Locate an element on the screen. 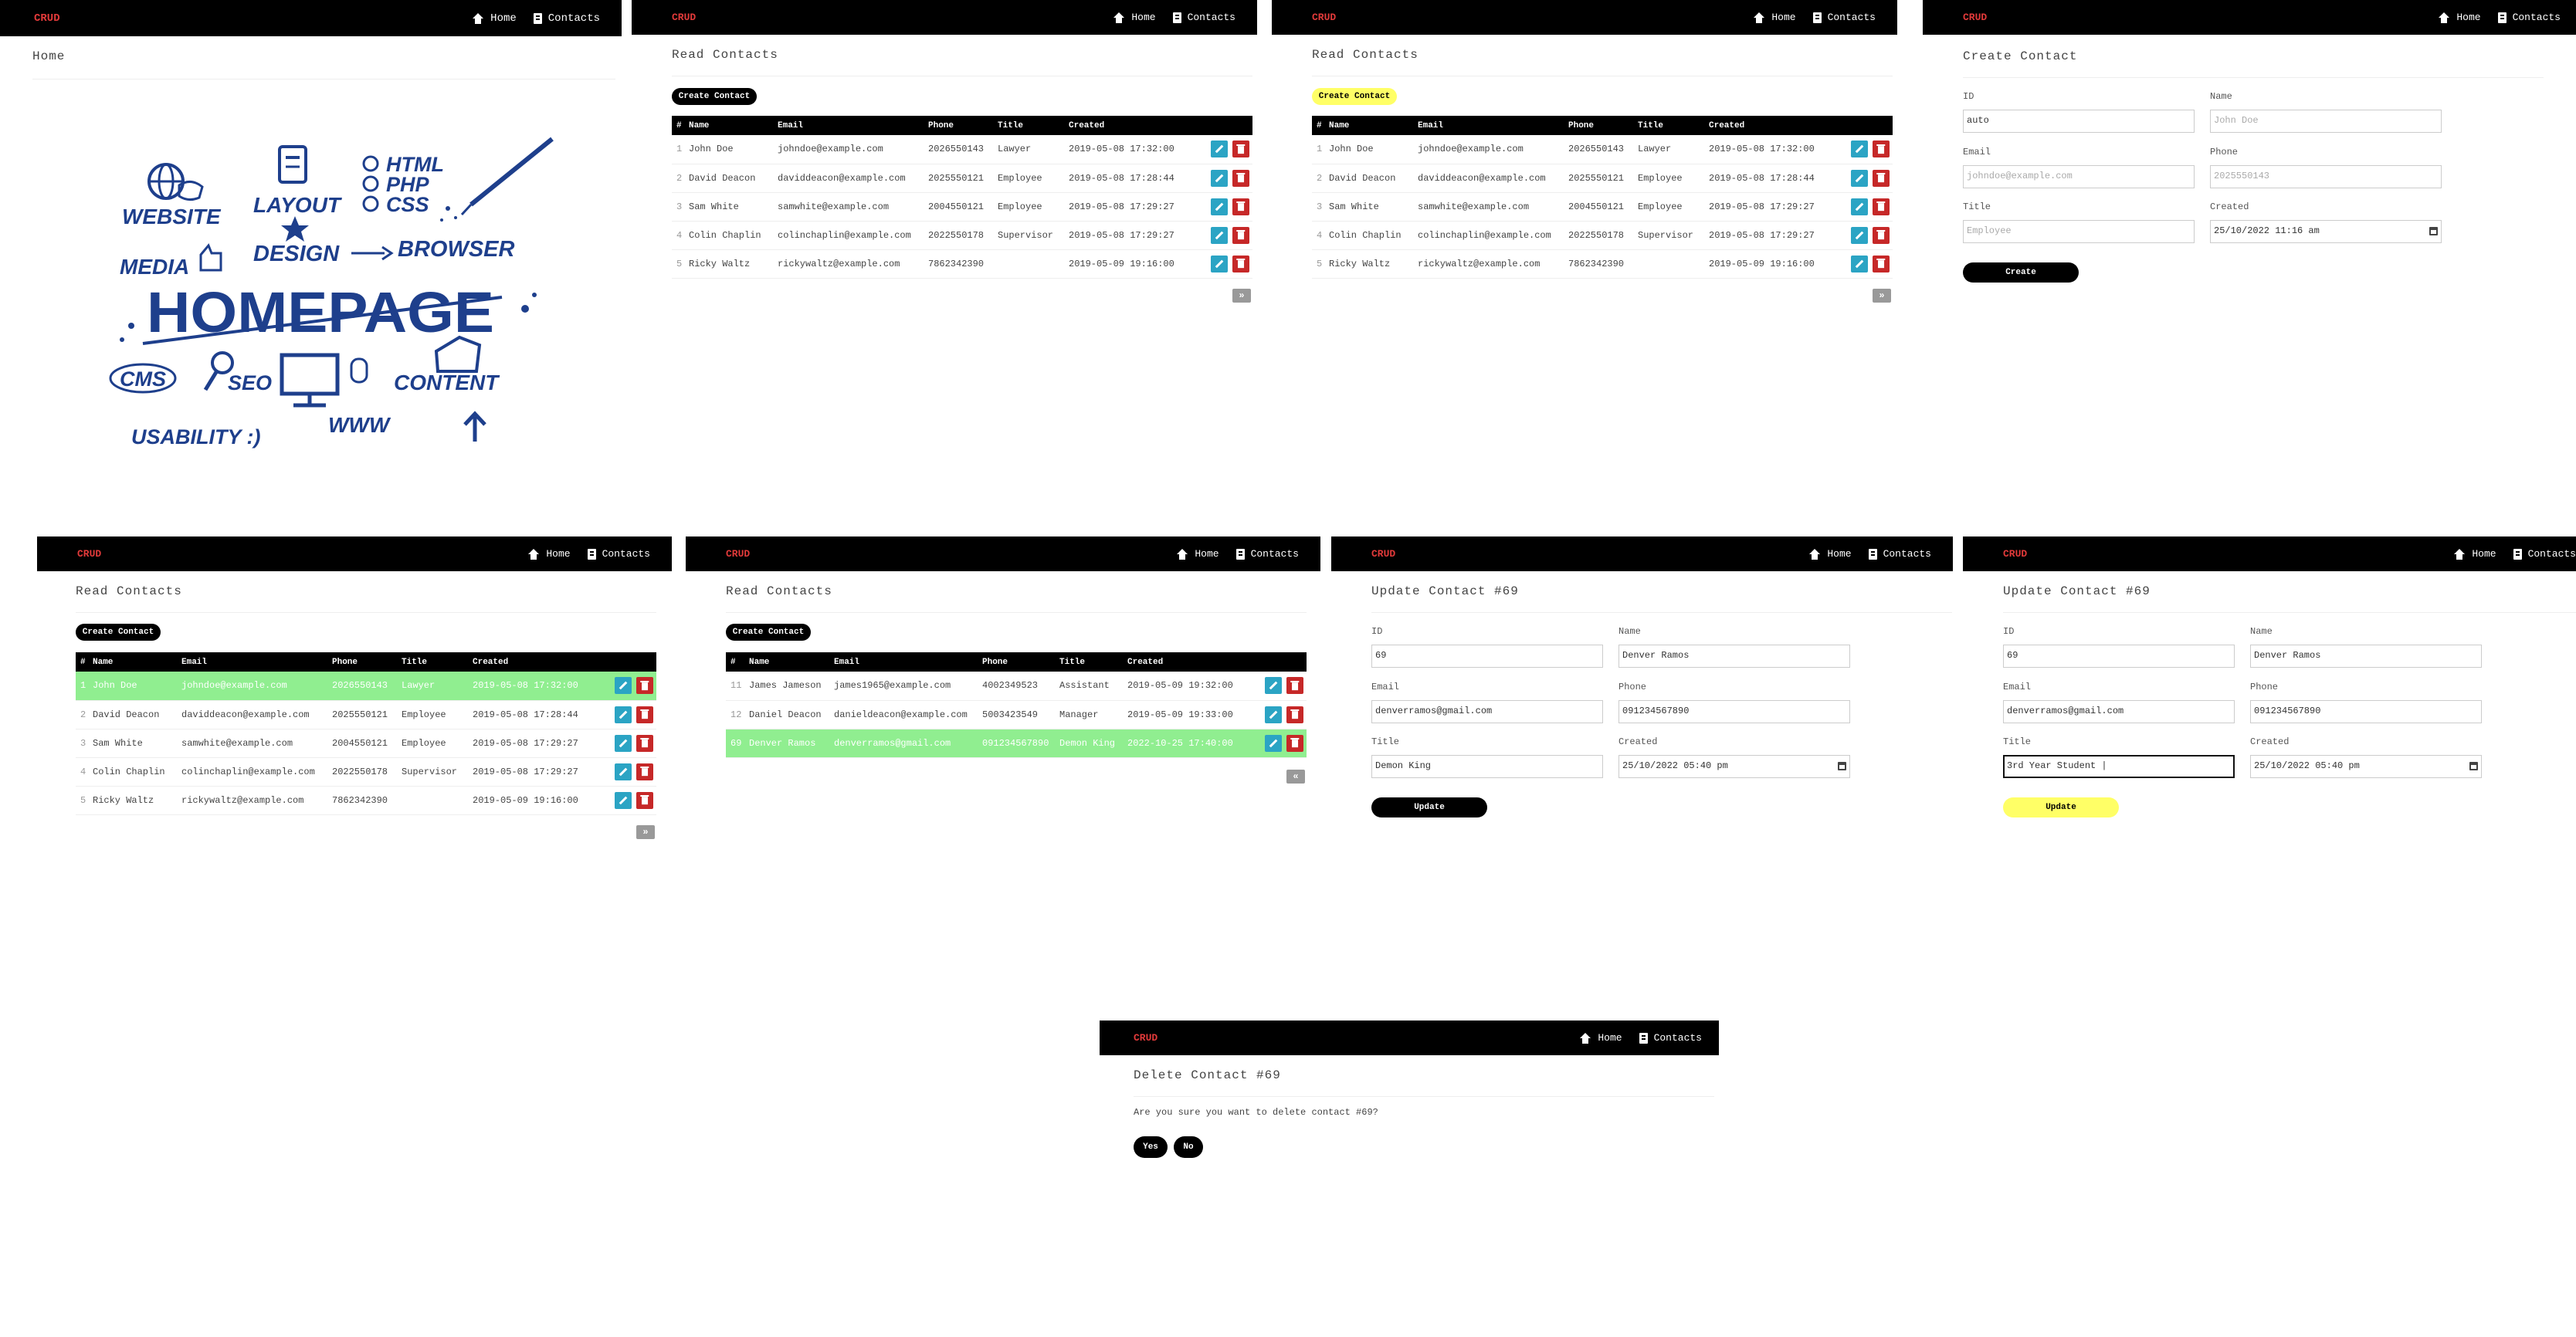 This screenshot has width=2576, height=1337. phone-field: 091234567890 is located at coordinates (2366, 711).